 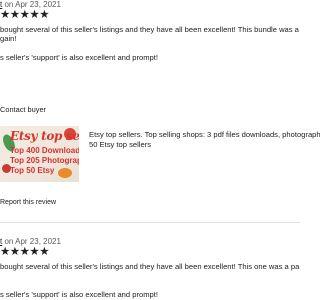 I want to click on listing-title-line: 50 Etsy top sellers, so click(x=120, y=144).